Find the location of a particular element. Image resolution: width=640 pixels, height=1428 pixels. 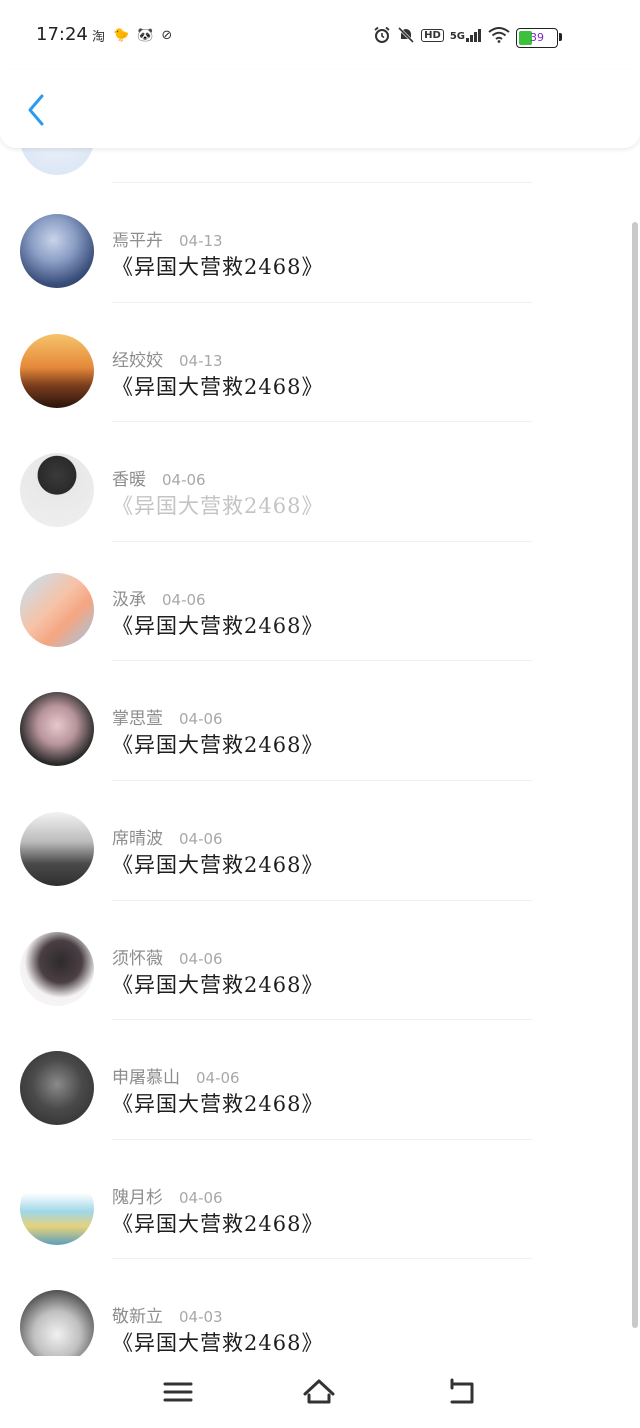

user-name: 敬新立 is located at coordinates (137, 1317).